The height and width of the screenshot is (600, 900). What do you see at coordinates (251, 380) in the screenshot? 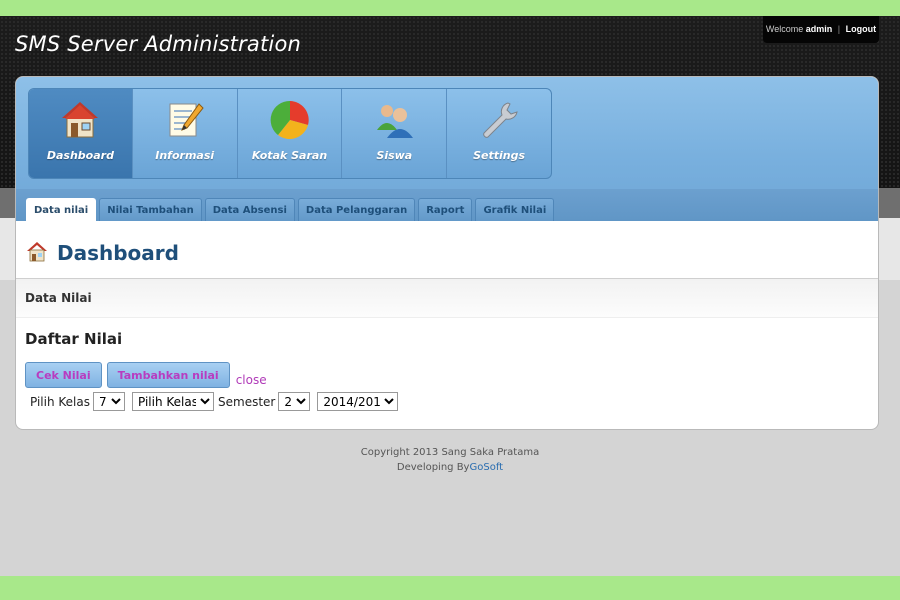
I see `close-link: close` at bounding box center [251, 380].